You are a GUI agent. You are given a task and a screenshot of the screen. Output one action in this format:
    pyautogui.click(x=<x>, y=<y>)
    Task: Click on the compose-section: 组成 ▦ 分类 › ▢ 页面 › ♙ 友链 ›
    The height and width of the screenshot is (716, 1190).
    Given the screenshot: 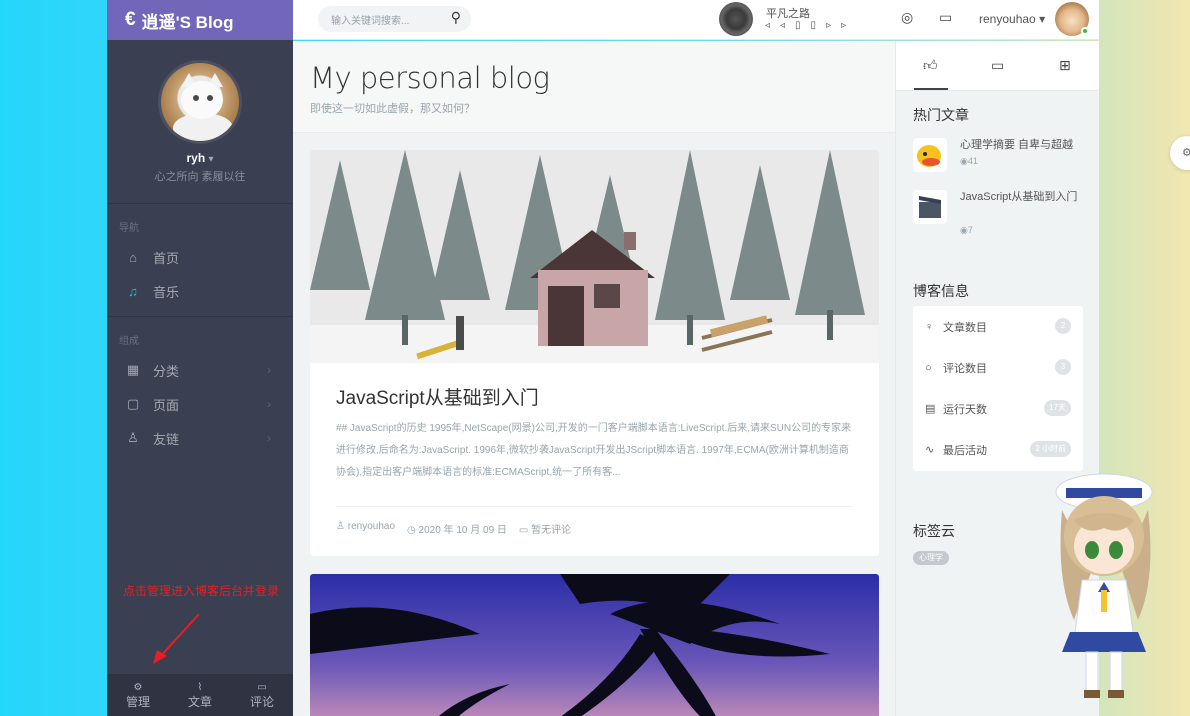 What is the action you would take?
    pyautogui.click(x=200, y=386)
    